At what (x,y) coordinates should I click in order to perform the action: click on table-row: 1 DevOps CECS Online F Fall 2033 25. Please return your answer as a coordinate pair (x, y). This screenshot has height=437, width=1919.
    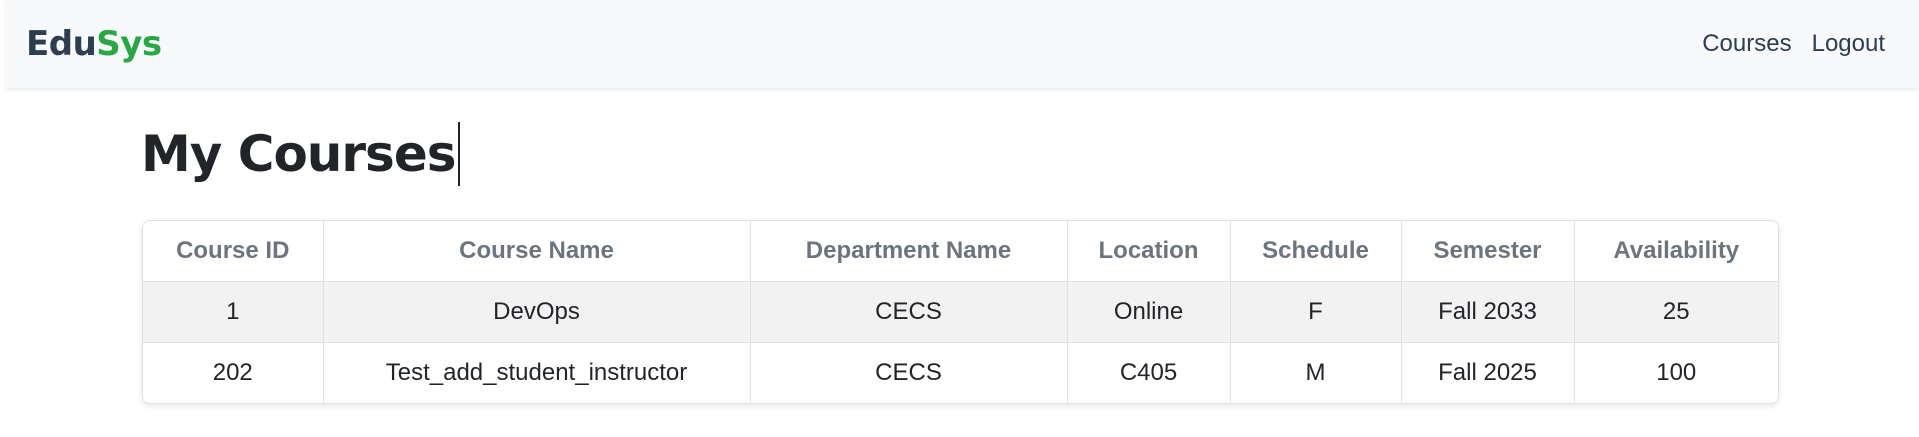
    Looking at the image, I should click on (960, 312).